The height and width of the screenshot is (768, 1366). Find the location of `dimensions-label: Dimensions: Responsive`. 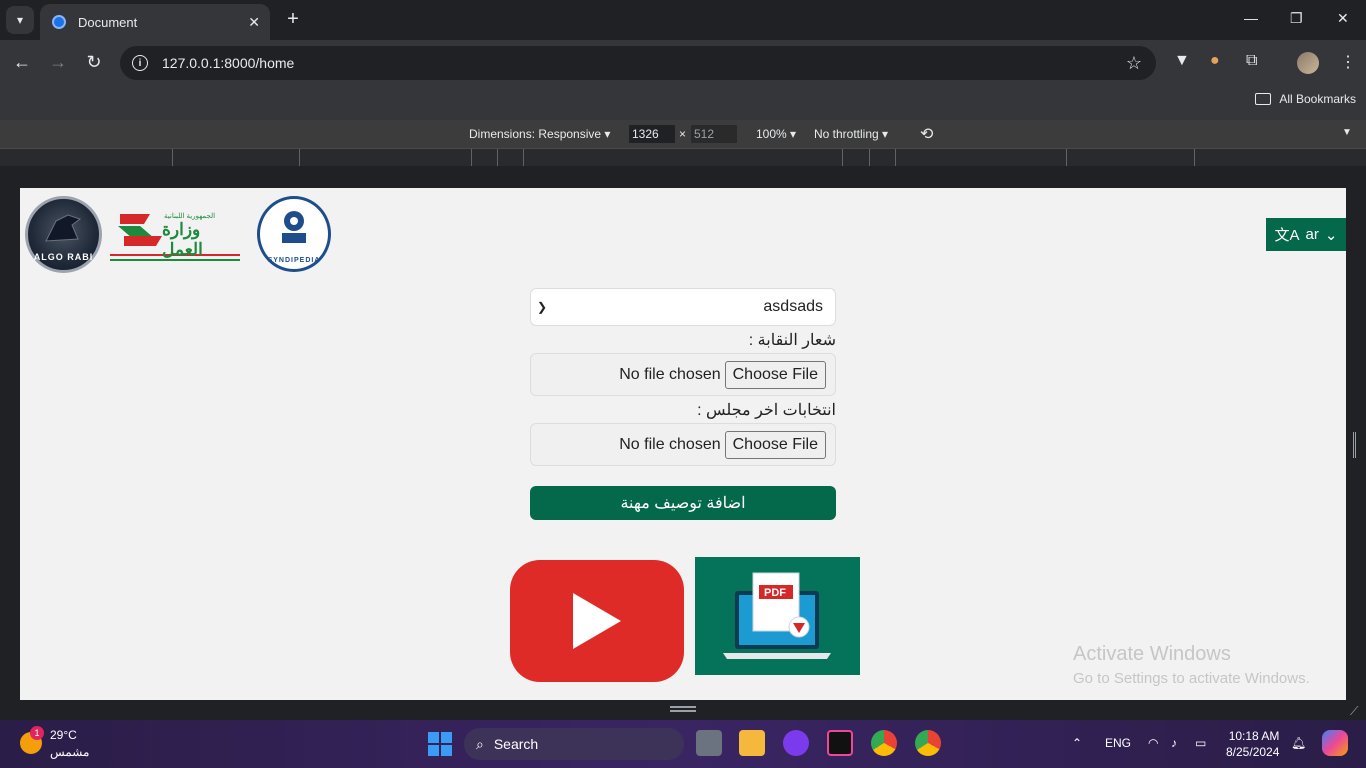

dimensions-label: Dimensions: Responsive is located at coordinates (535, 134).